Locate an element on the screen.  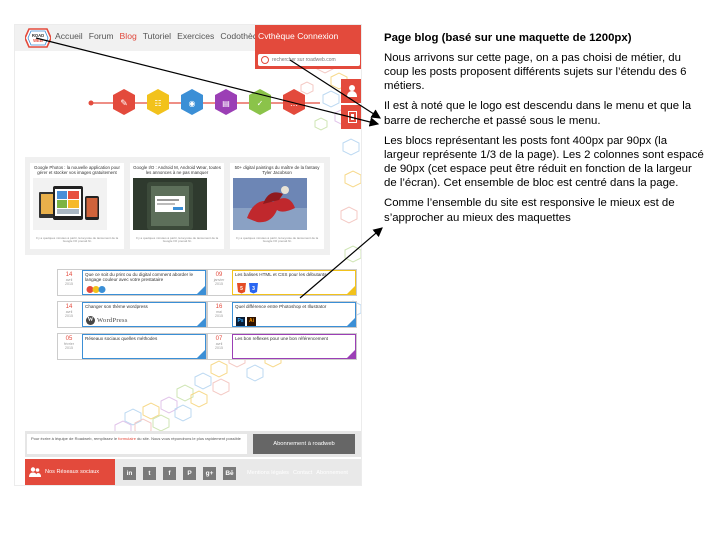
pinterest-icon: P is located at coordinates (189, 473).